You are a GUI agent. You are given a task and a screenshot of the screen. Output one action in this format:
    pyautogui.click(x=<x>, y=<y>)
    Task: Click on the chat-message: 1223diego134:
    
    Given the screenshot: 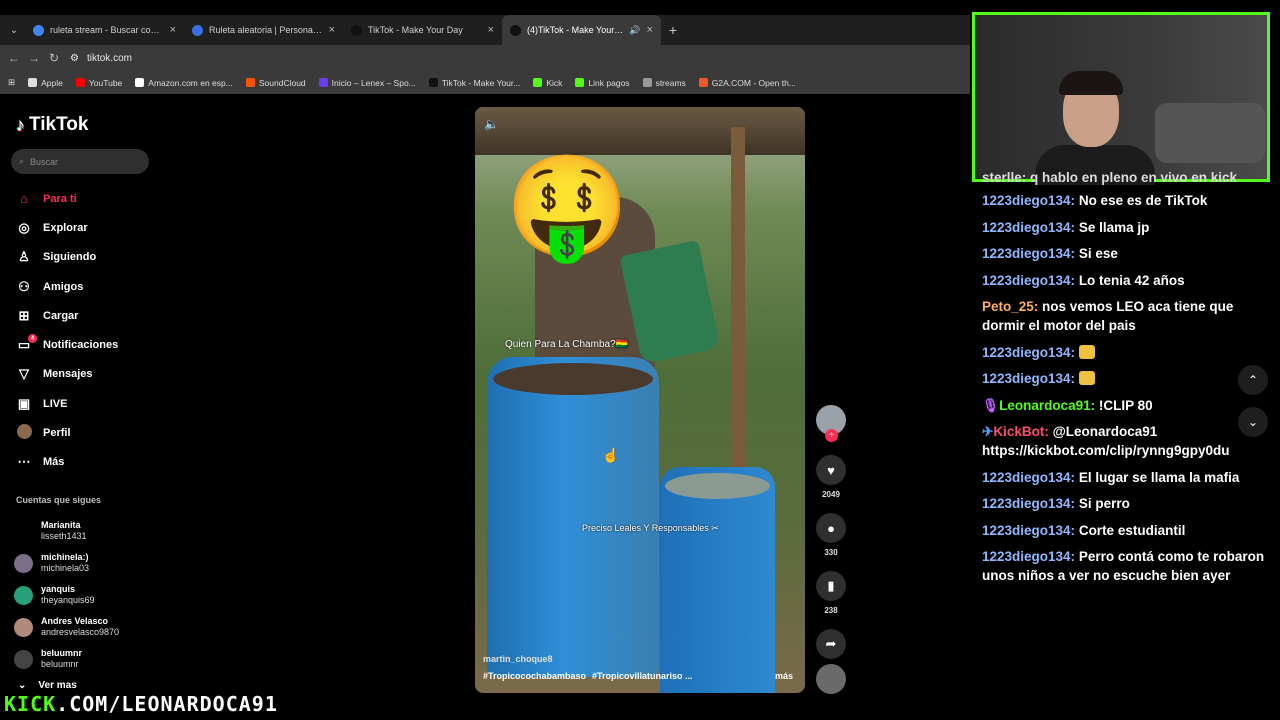 What is the action you would take?
    pyautogui.click(x=1129, y=378)
    